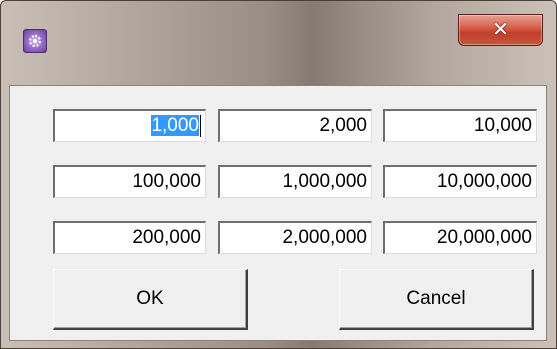 The image size is (557, 349). I want to click on selected-text: 1,000, so click(175, 125).